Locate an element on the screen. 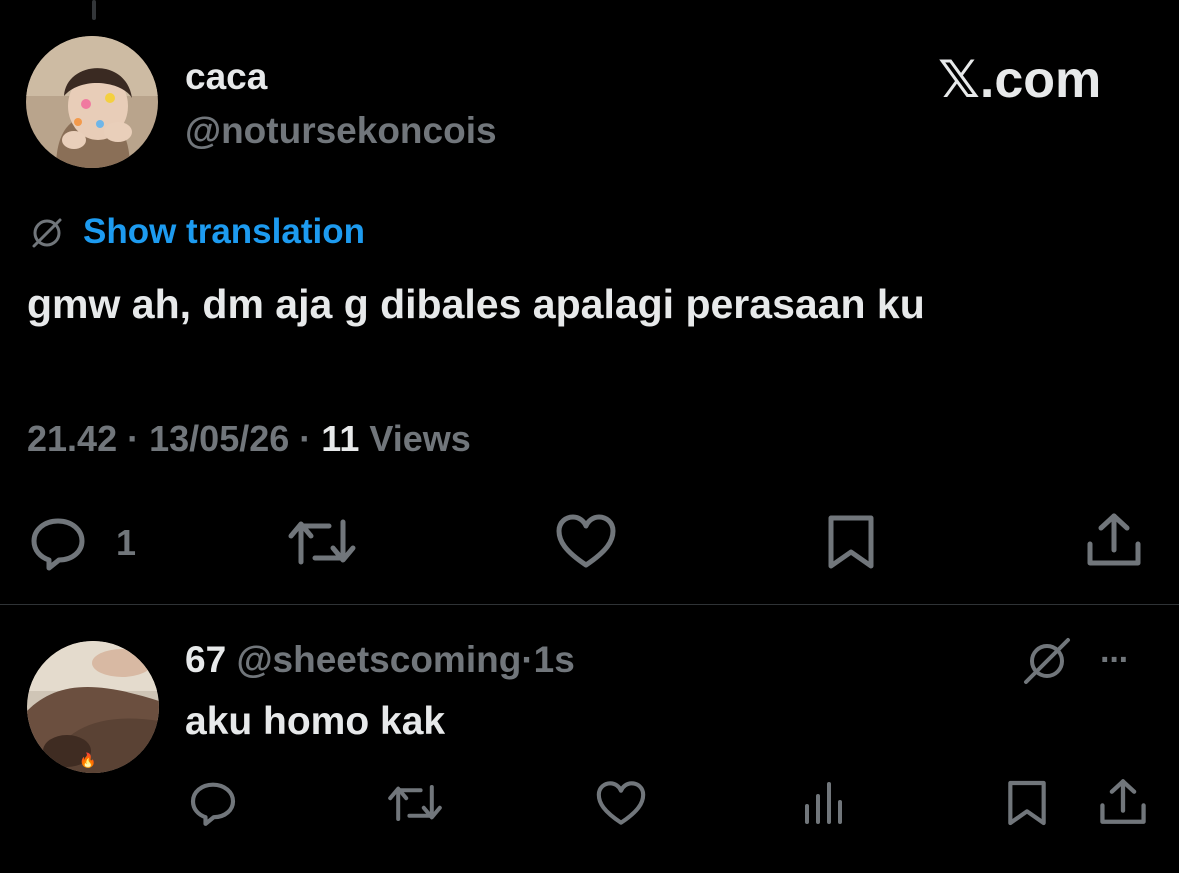  reply-author-handle: @sheetscoming is located at coordinates (378, 659).